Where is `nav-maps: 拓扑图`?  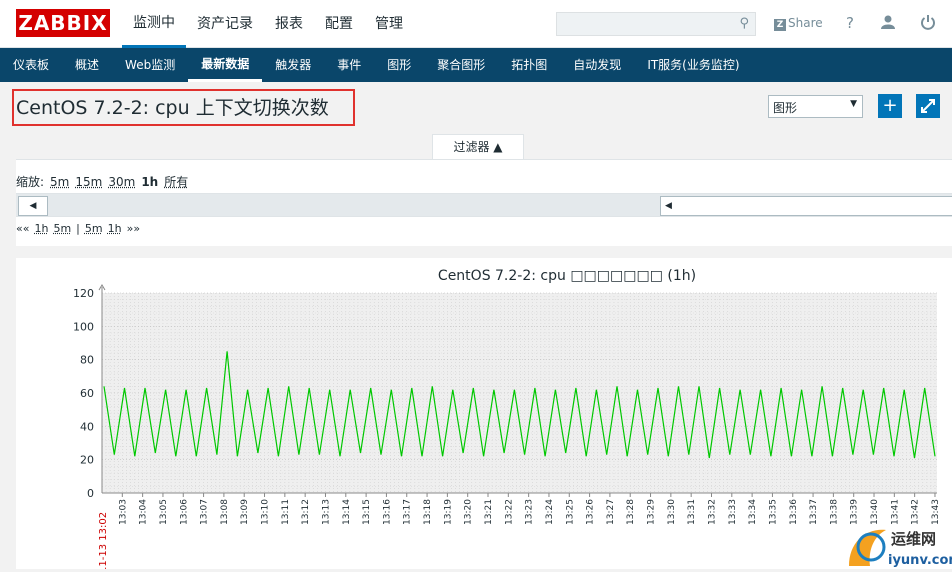 nav-maps: 拓扑图 is located at coordinates (529, 65).